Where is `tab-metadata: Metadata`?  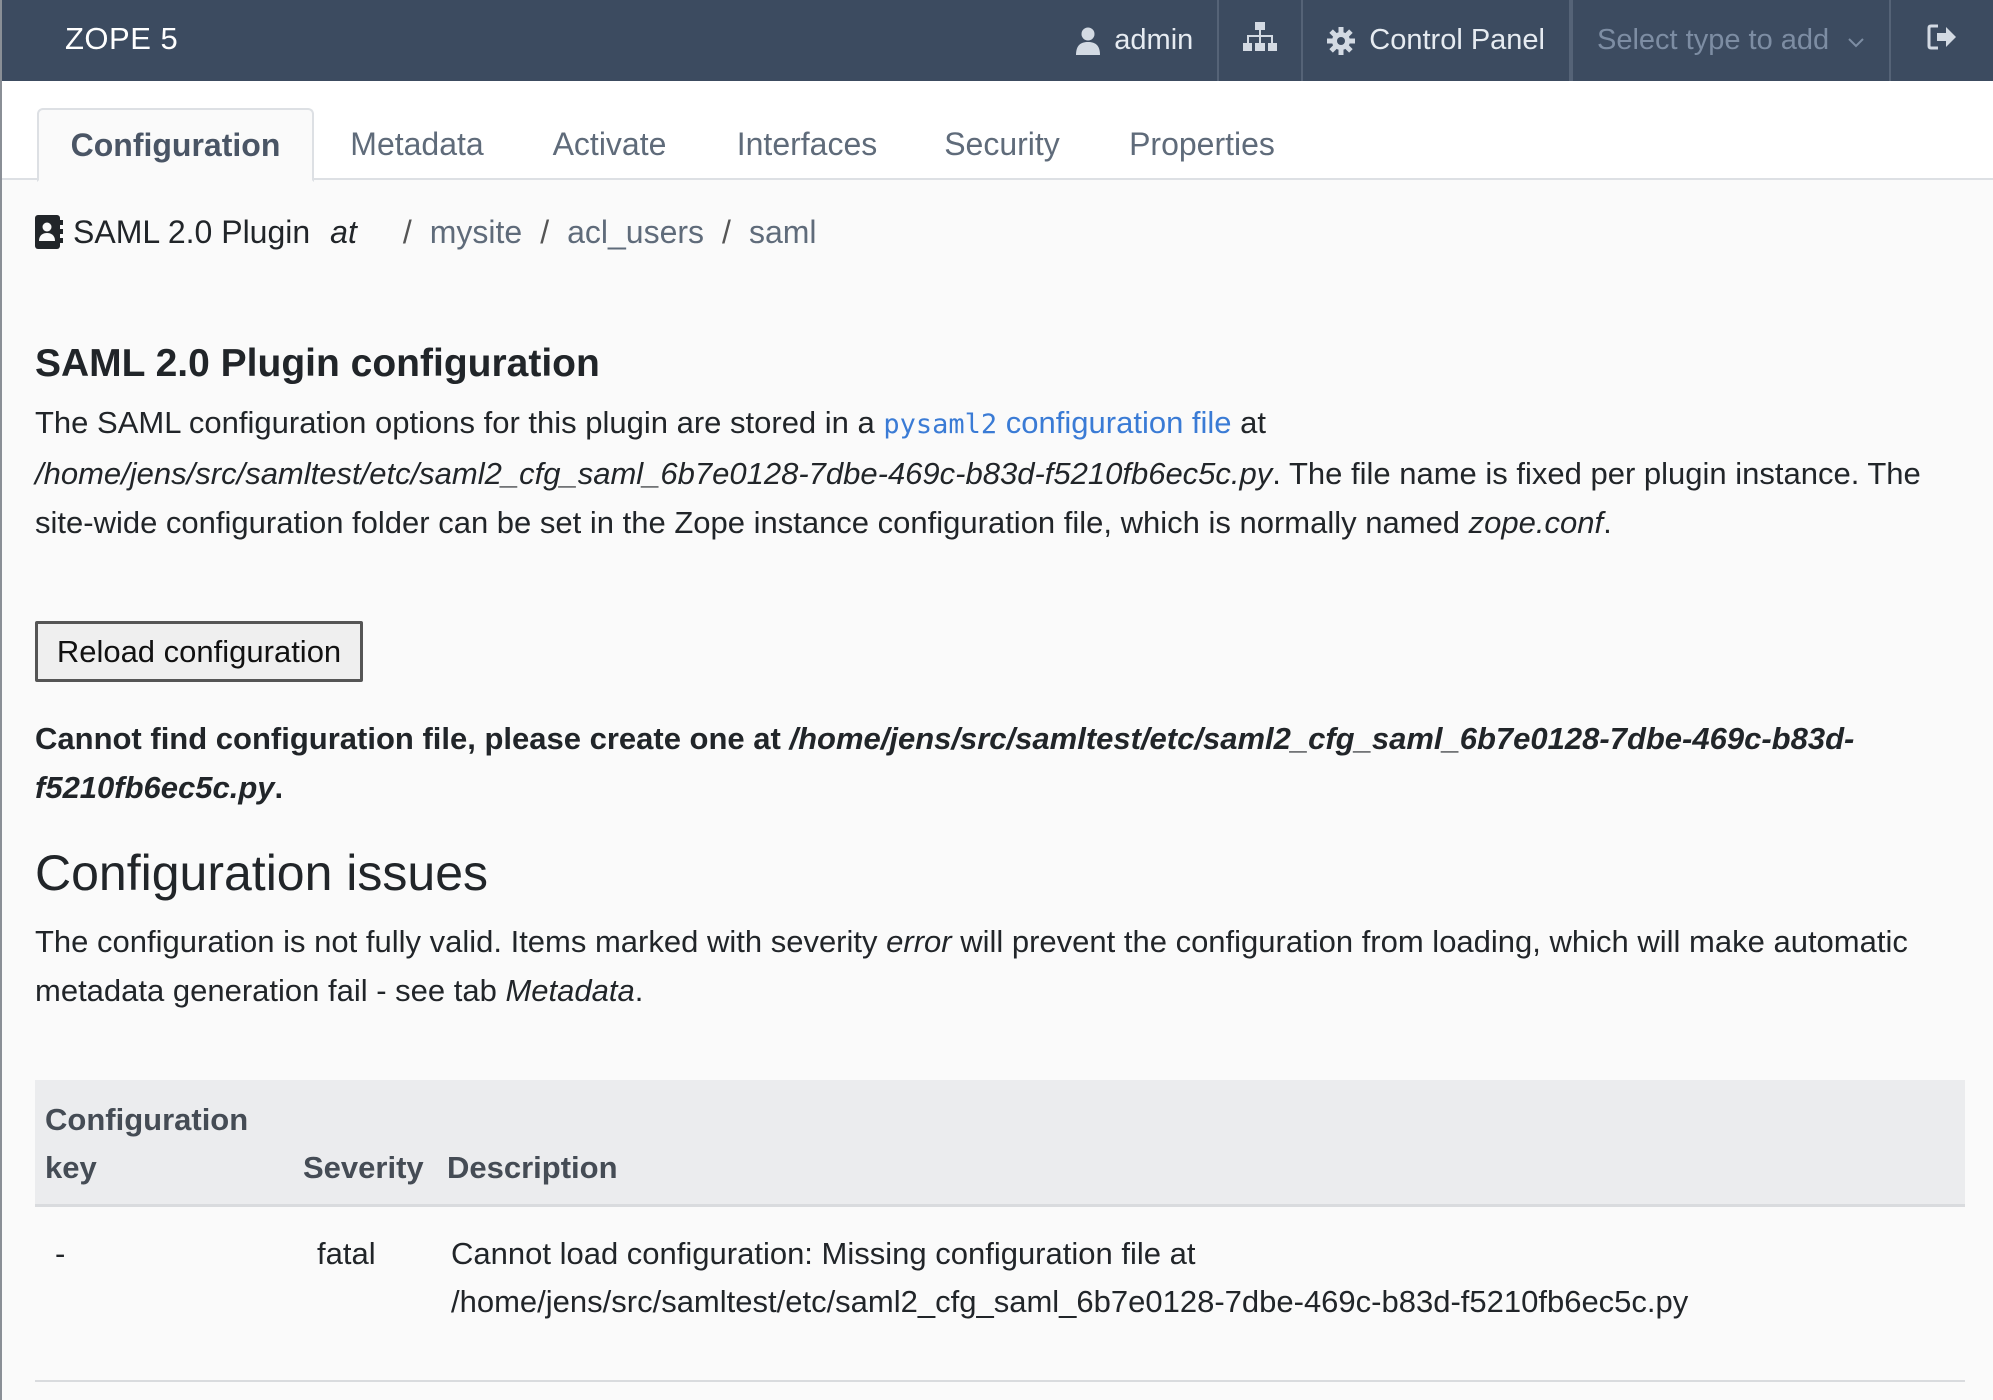 tab-metadata: Metadata is located at coordinates (417, 144).